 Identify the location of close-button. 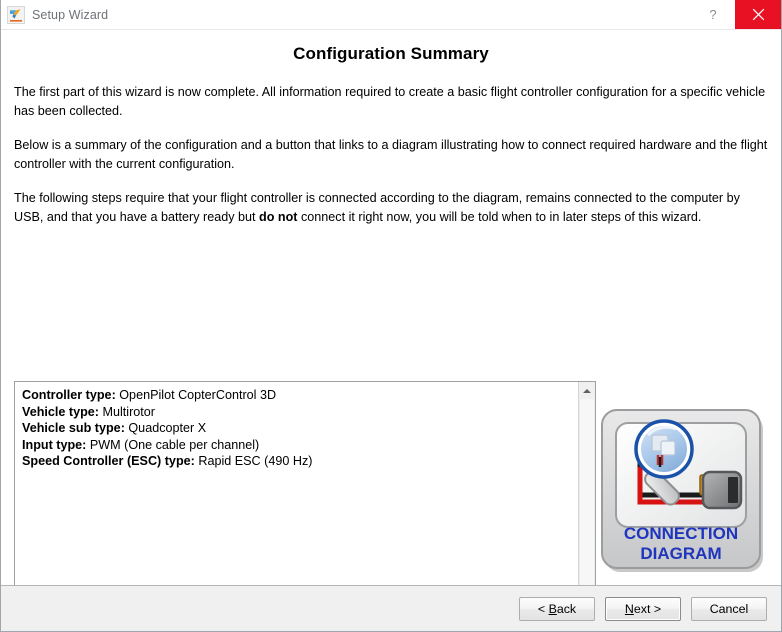
(758, 14).